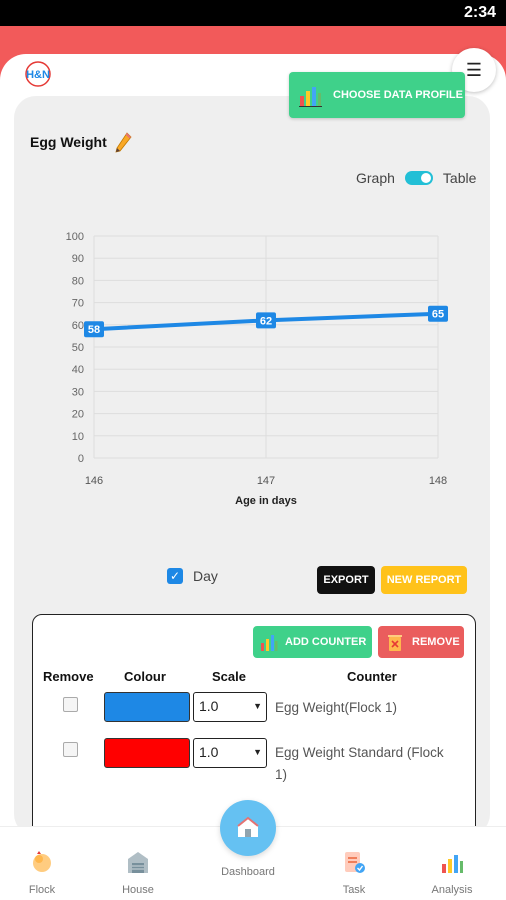 The width and height of the screenshot is (506, 900). I want to click on y-tick-label: 0, so click(81, 459).